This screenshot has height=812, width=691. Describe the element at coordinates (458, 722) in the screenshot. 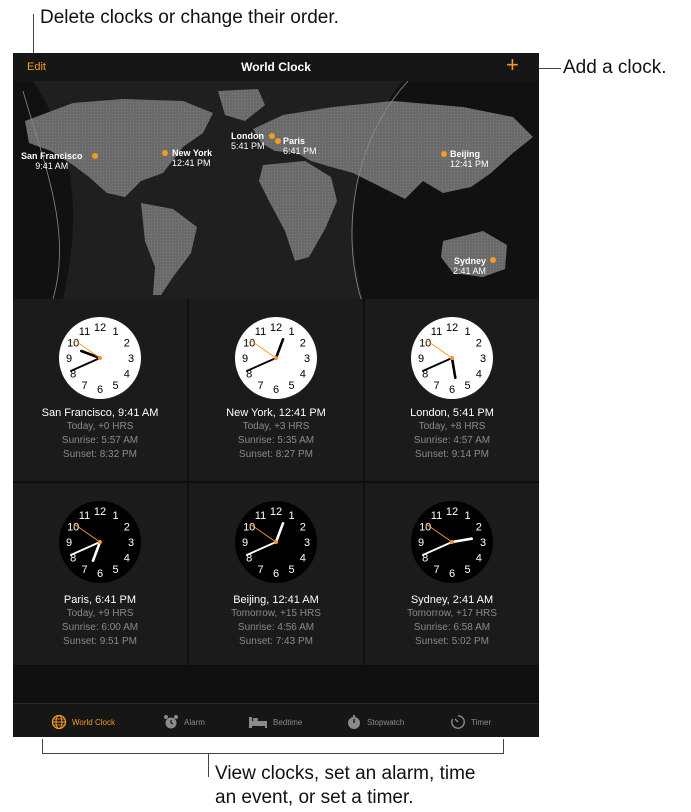

I see `timer-icon` at that location.